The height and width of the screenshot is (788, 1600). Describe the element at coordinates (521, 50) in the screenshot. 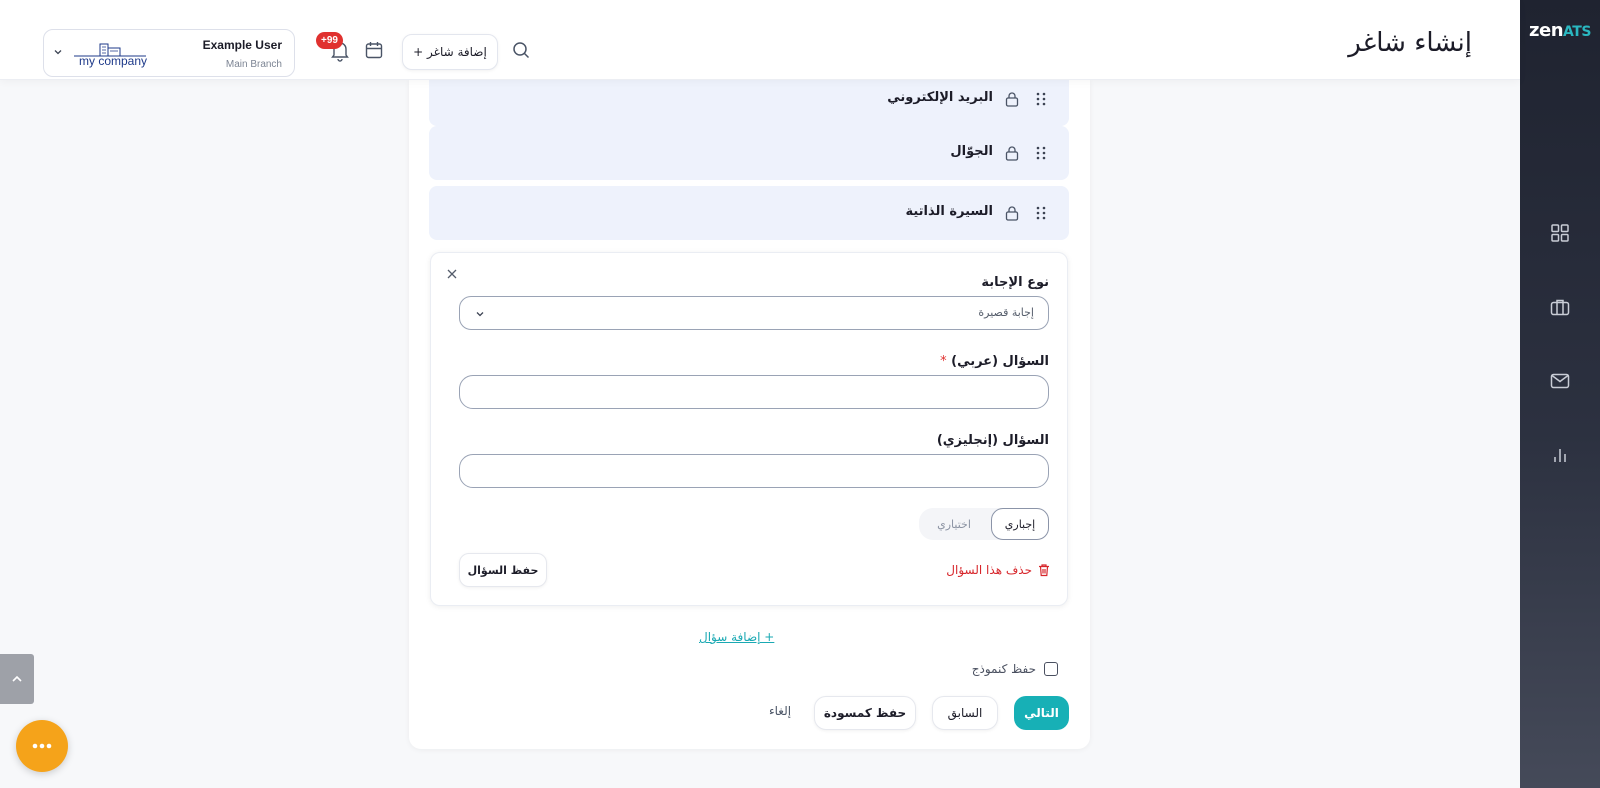

I see `search-icon` at that location.